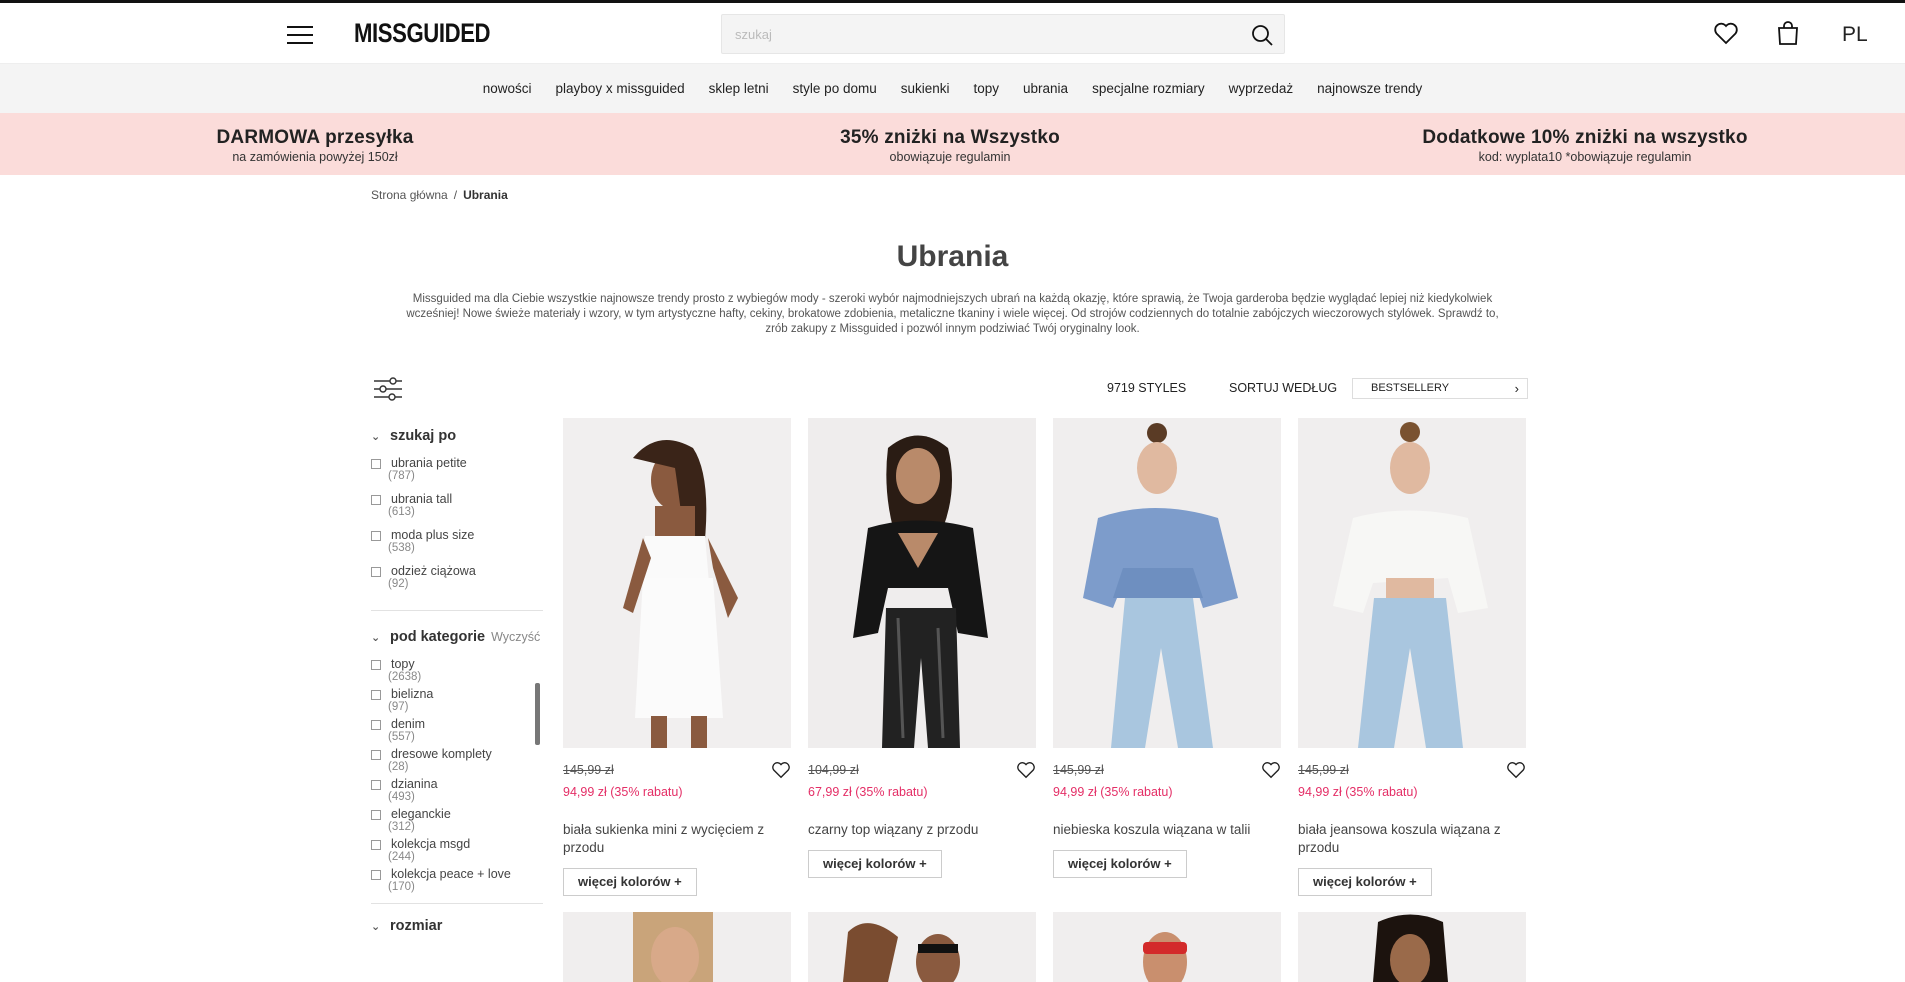 The image size is (1905, 982). What do you see at coordinates (515, 637) in the screenshot?
I see `clear-filter-link: Wyczyść` at bounding box center [515, 637].